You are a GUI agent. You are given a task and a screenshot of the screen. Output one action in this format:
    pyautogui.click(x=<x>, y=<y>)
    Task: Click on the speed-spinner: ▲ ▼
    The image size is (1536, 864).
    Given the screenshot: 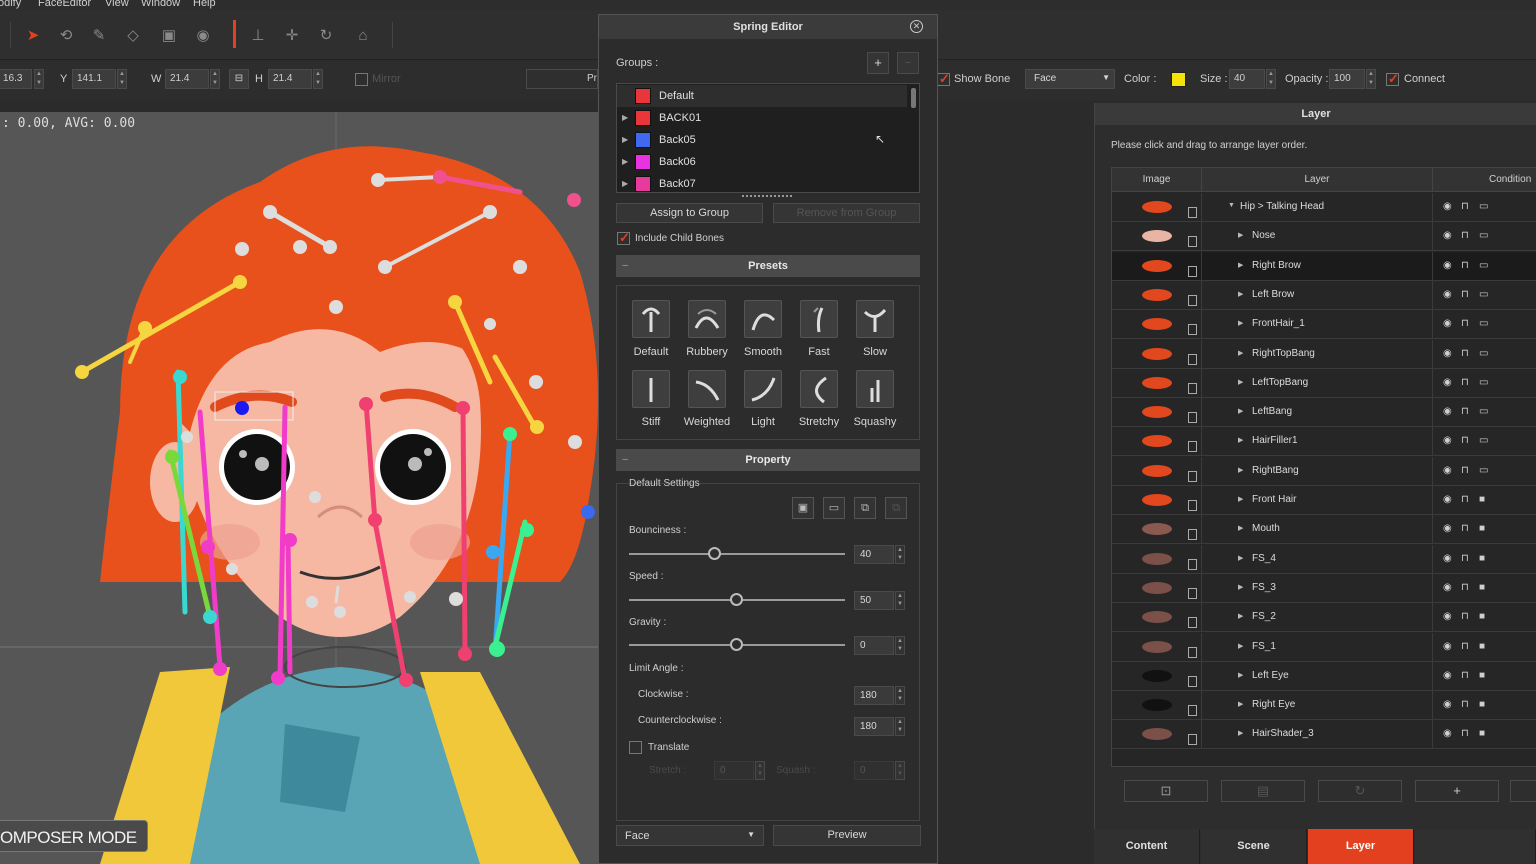 What is the action you would take?
    pyautogui.click(x=900, y=600)
    